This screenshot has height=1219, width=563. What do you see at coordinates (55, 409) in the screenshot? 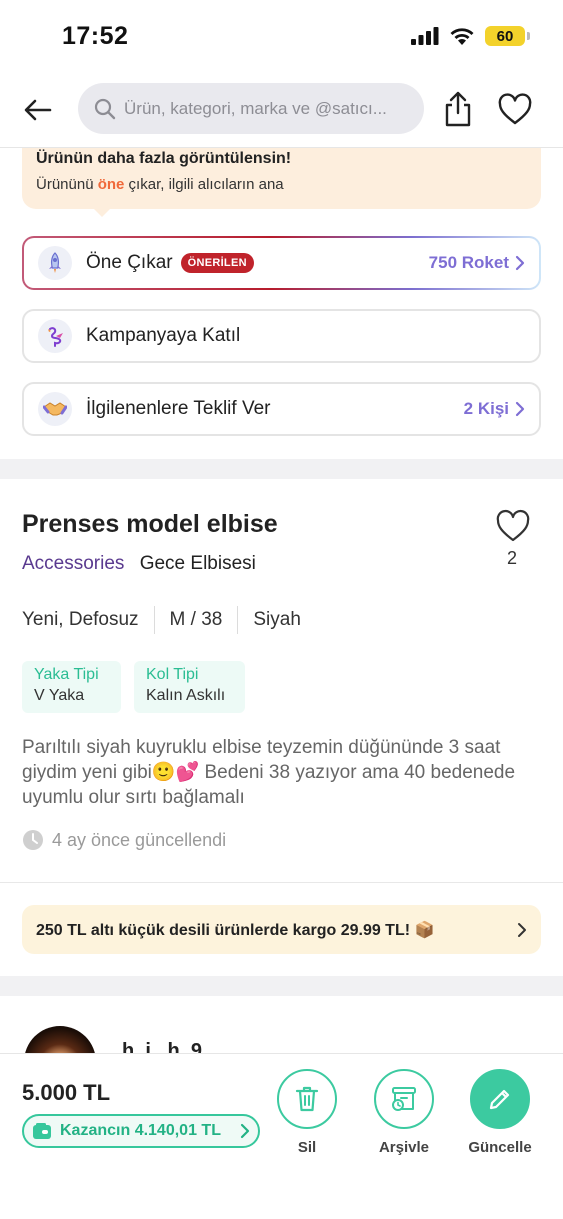
I see `handshake-icon` at bounding box center [55, 409].